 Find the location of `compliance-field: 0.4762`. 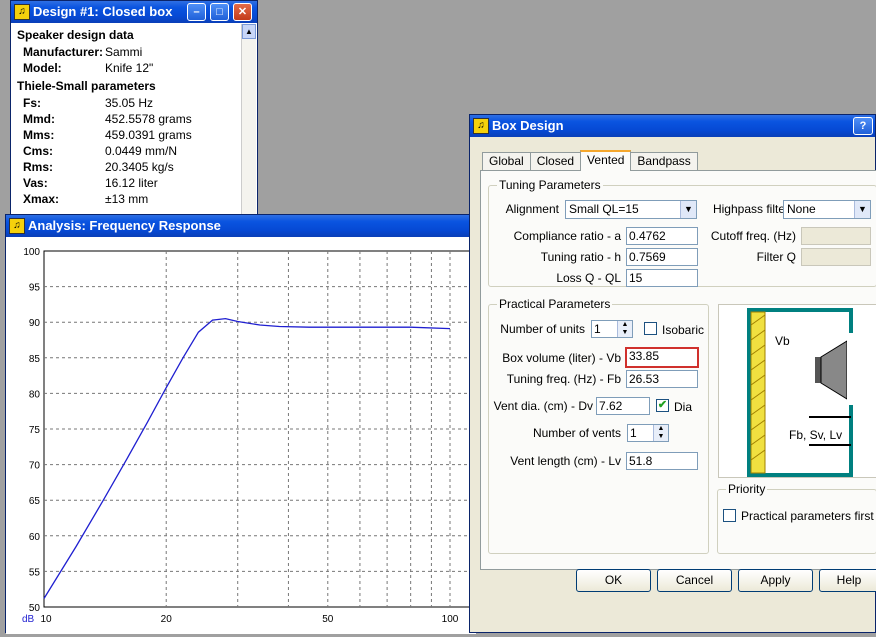

compliance-field: 0.4762 is located at coordinates (662, 236).